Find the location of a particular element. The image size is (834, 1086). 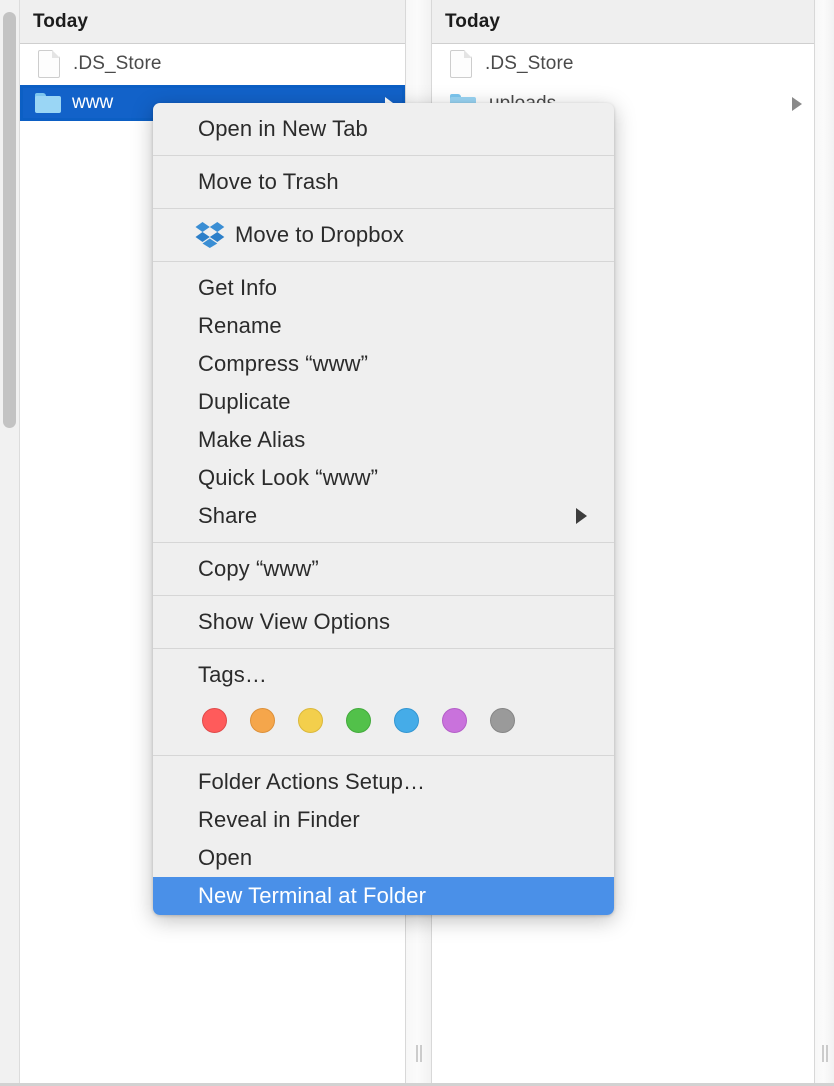

menu-item-label: Open in New Tab is located at coordinates (283, 128).